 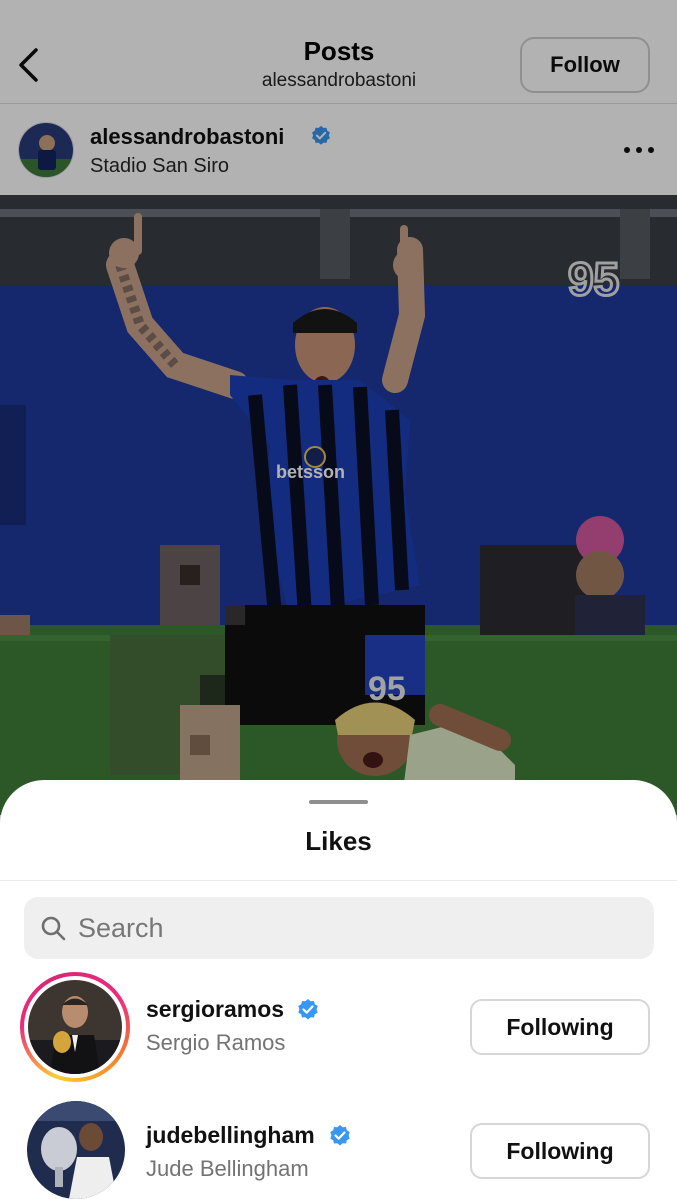 I want to click on avatar-container, so click(x=76, y=1150).